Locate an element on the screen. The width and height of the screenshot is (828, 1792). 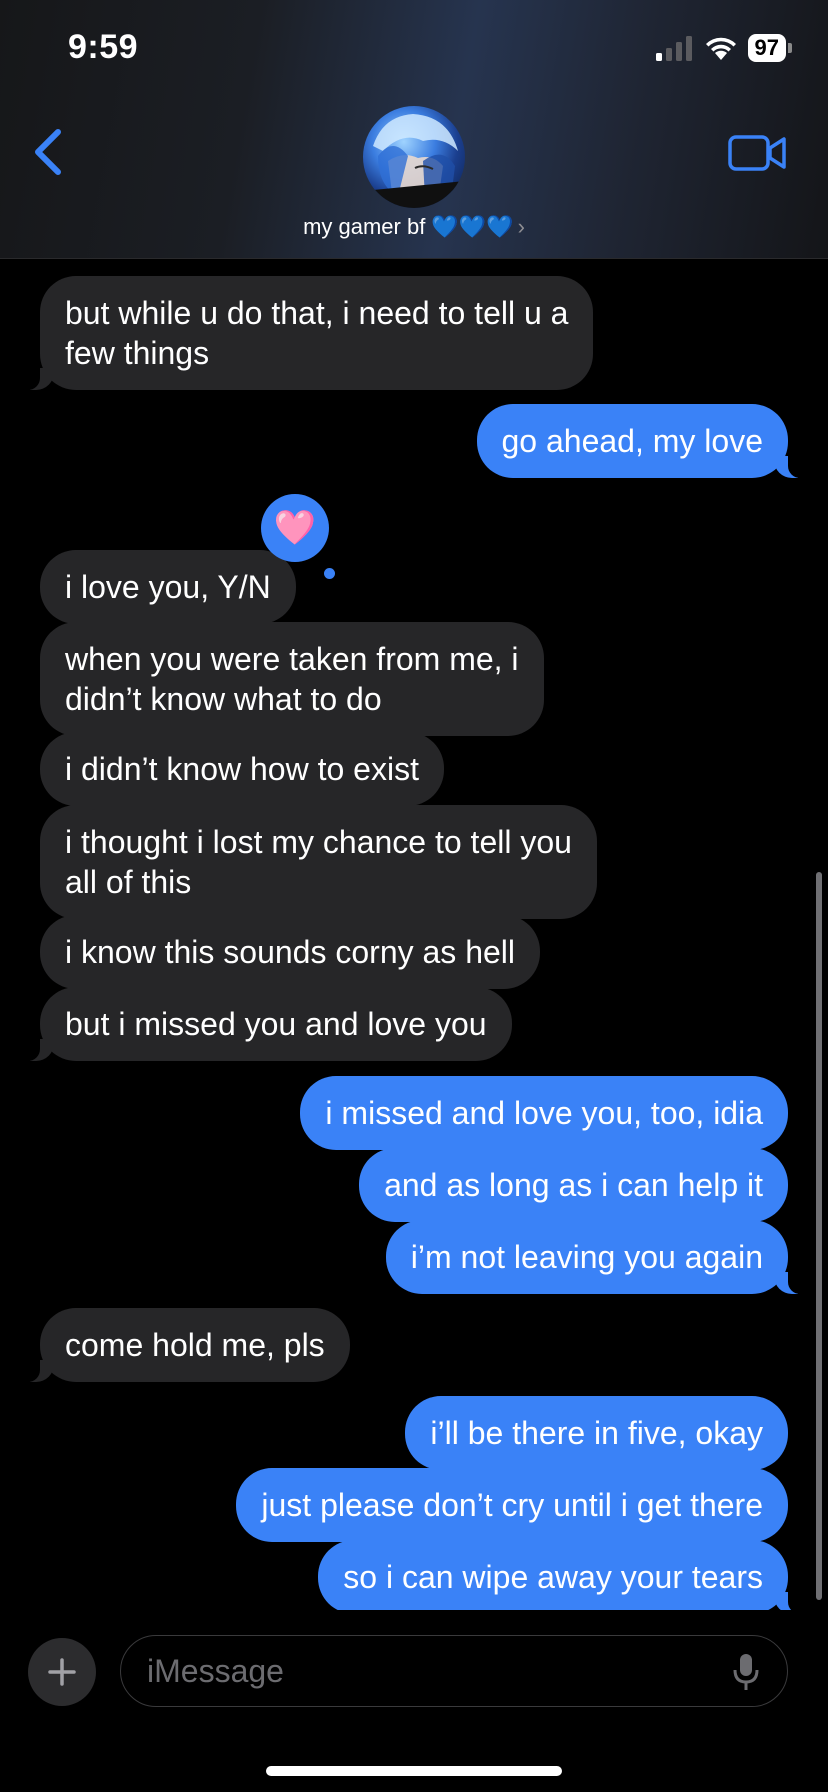
conversation-header: 9:59 97 my gamer bf 💙💙💙 › is located at coordinates (414, 129).